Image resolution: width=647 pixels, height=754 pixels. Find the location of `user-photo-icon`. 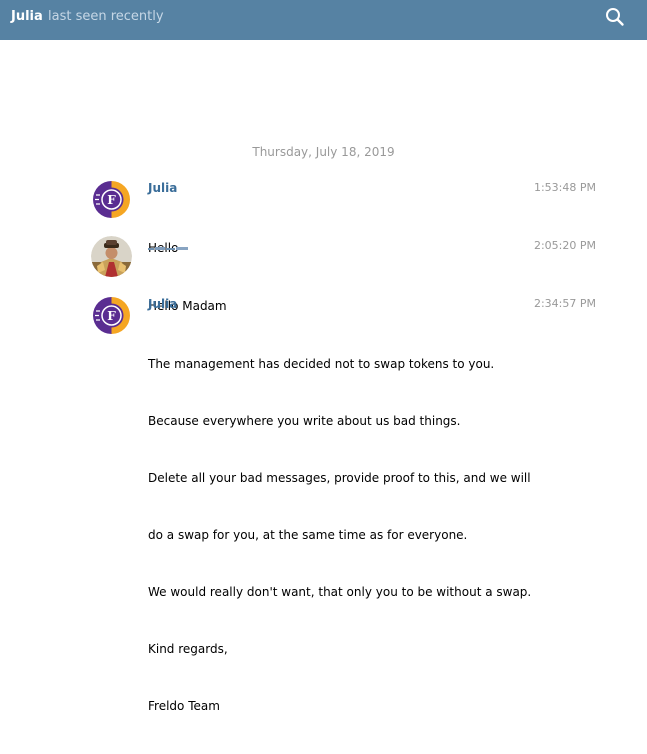

user-photo-icon is located at coordinates (111, 256).